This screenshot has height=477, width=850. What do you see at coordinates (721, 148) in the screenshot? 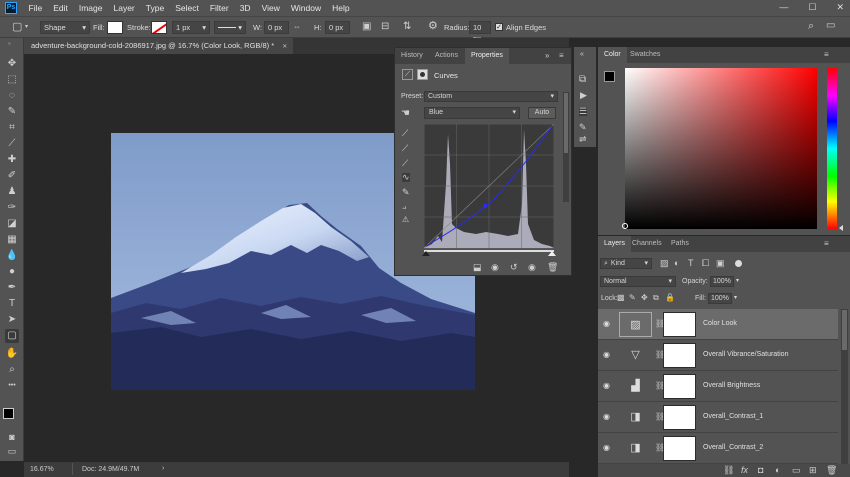
I see `color-field` at bounding box center [721, 148].